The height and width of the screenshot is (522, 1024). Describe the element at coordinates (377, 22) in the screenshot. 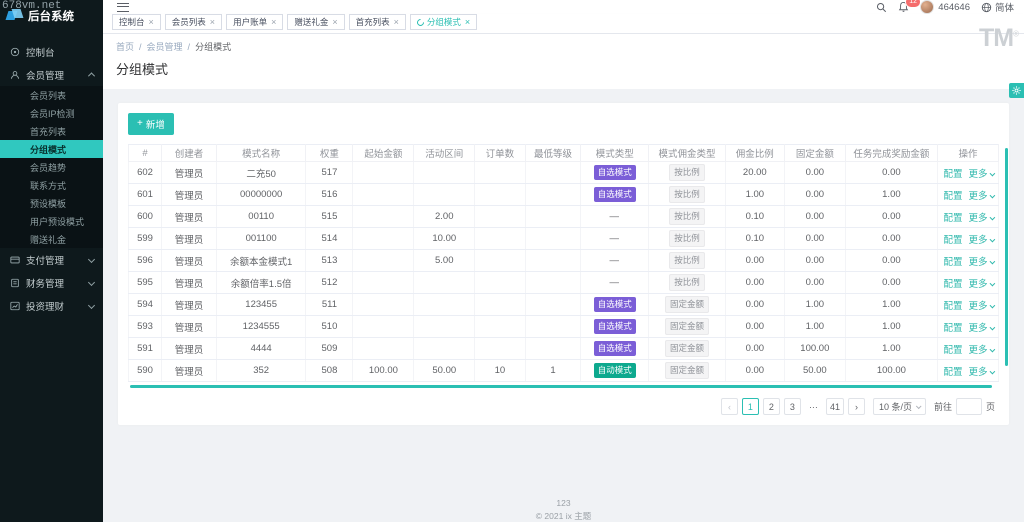

I see `tab-首充列表: 首充列表 ×` at that location.